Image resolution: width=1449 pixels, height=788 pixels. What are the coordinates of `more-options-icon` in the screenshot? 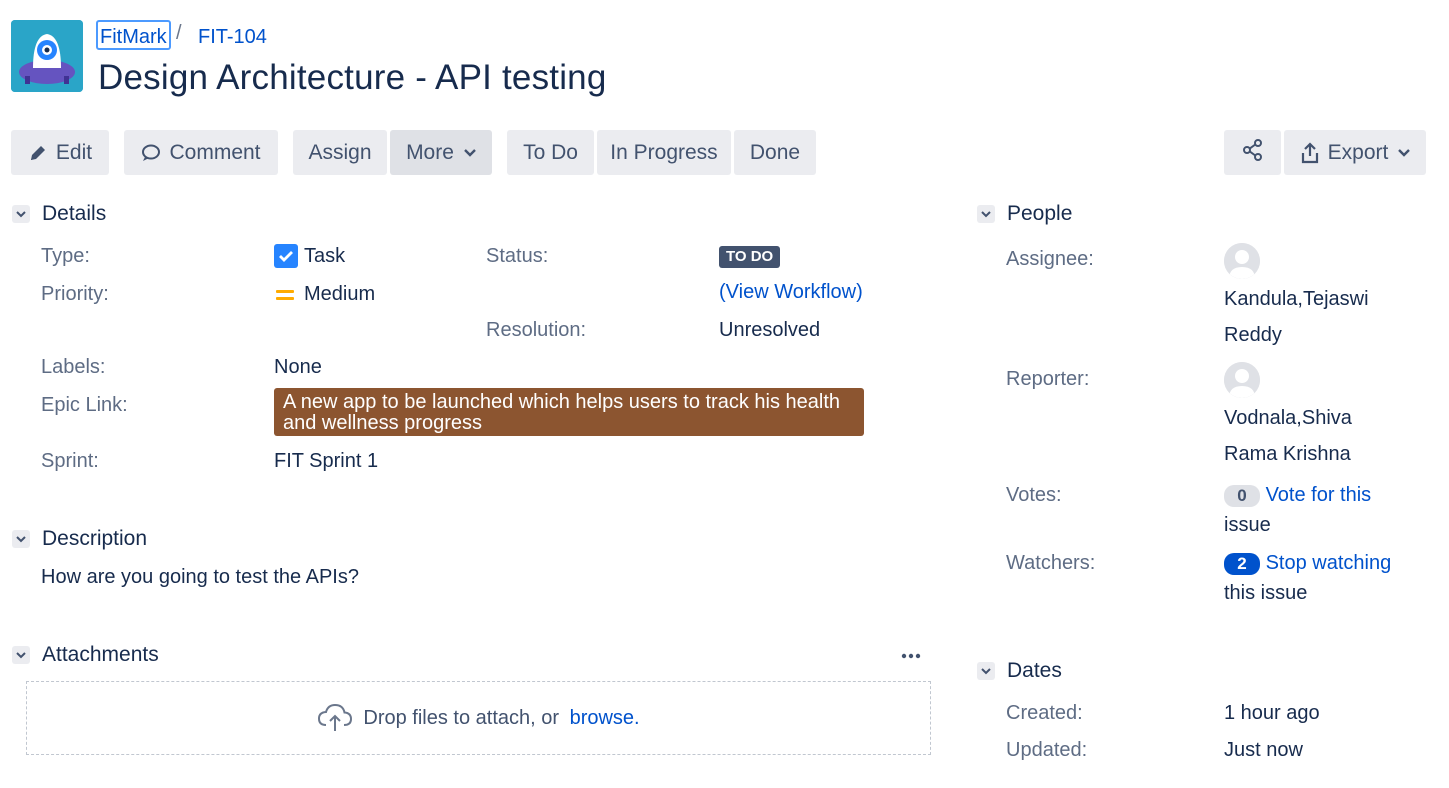 It's located at (911, 658).